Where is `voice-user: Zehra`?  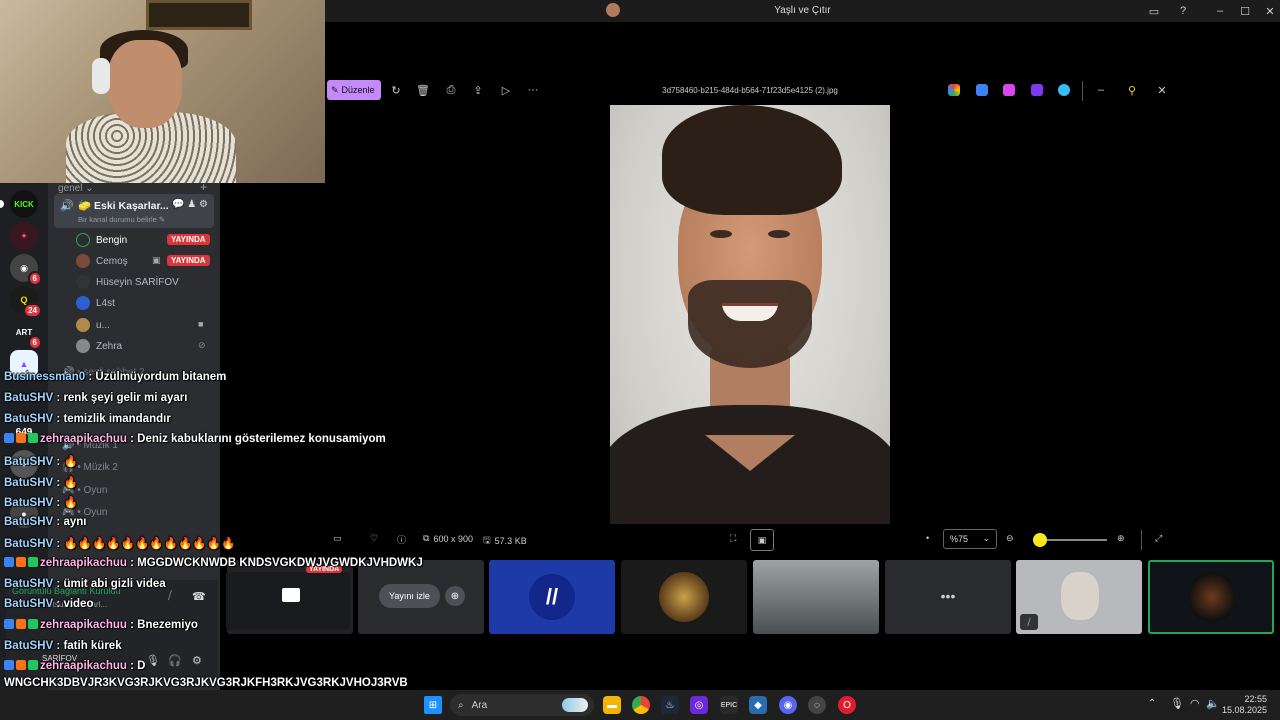
voice-user: Zehra is located at coordinates (99, 346).